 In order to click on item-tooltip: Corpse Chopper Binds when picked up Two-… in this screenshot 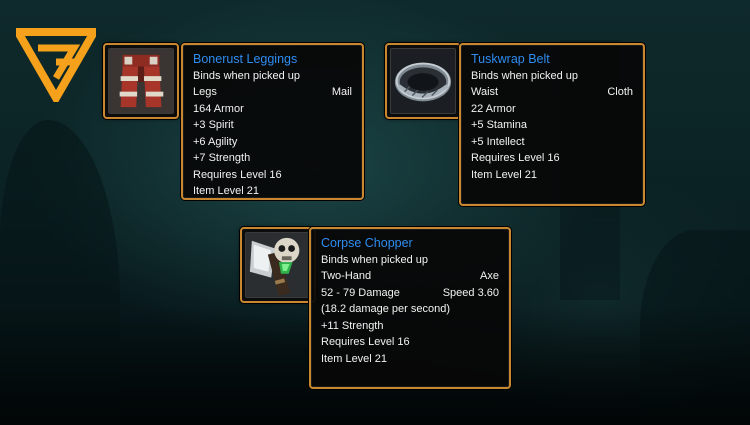, I will do `click(410, 308)`.